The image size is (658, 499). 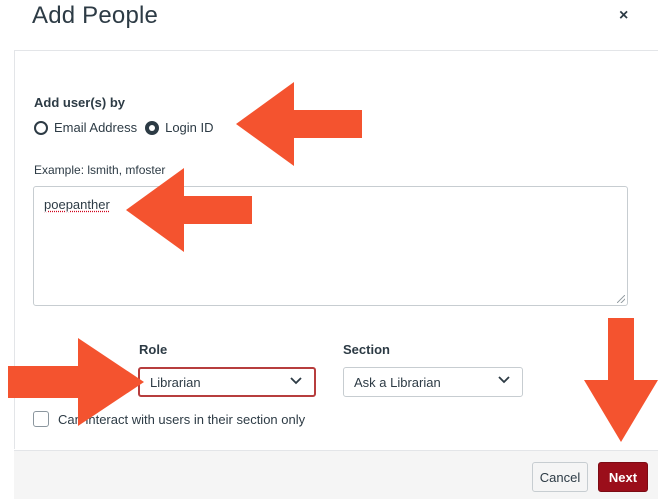 I want to click on next-button: Next, so click(x=623, y=477).